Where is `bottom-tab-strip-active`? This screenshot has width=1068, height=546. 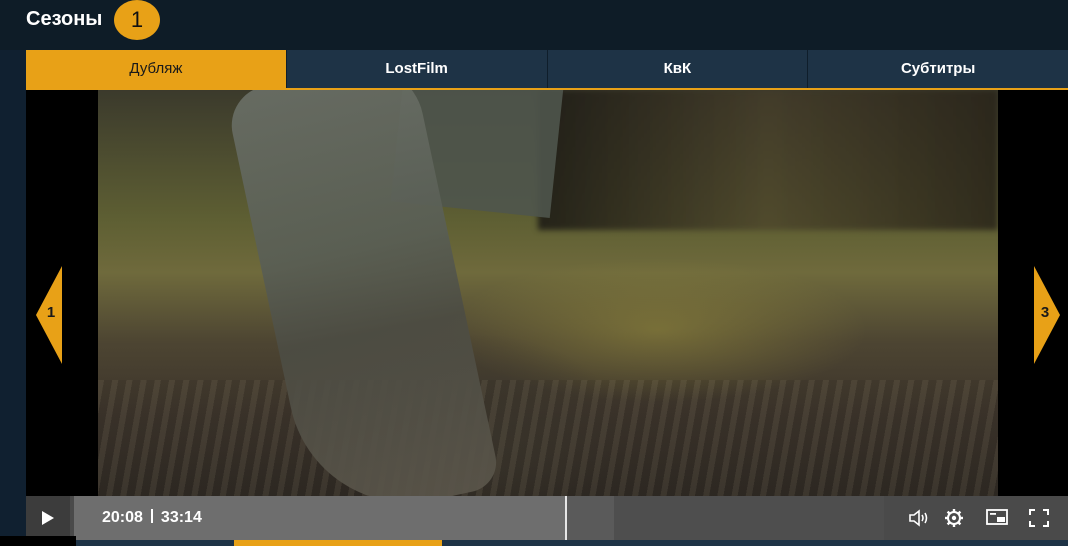
bottom-tab-strip-active is located at coordinates (338, 543).